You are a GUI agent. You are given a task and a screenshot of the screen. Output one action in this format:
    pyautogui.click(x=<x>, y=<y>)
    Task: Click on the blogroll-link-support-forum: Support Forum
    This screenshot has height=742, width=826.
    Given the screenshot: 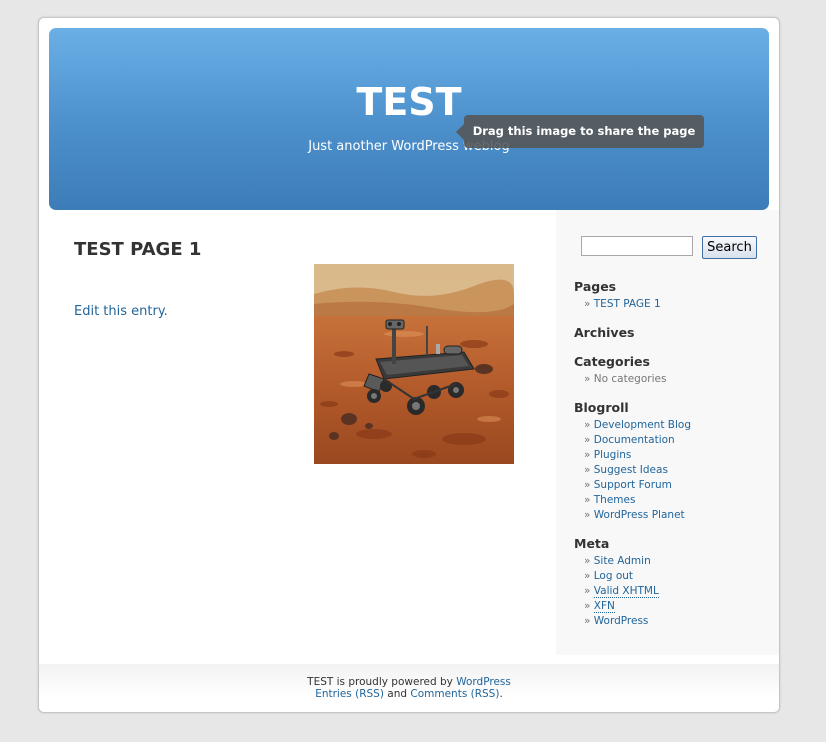 What is the action you would take?
    pyautogui.click(x=633, y=485)
    